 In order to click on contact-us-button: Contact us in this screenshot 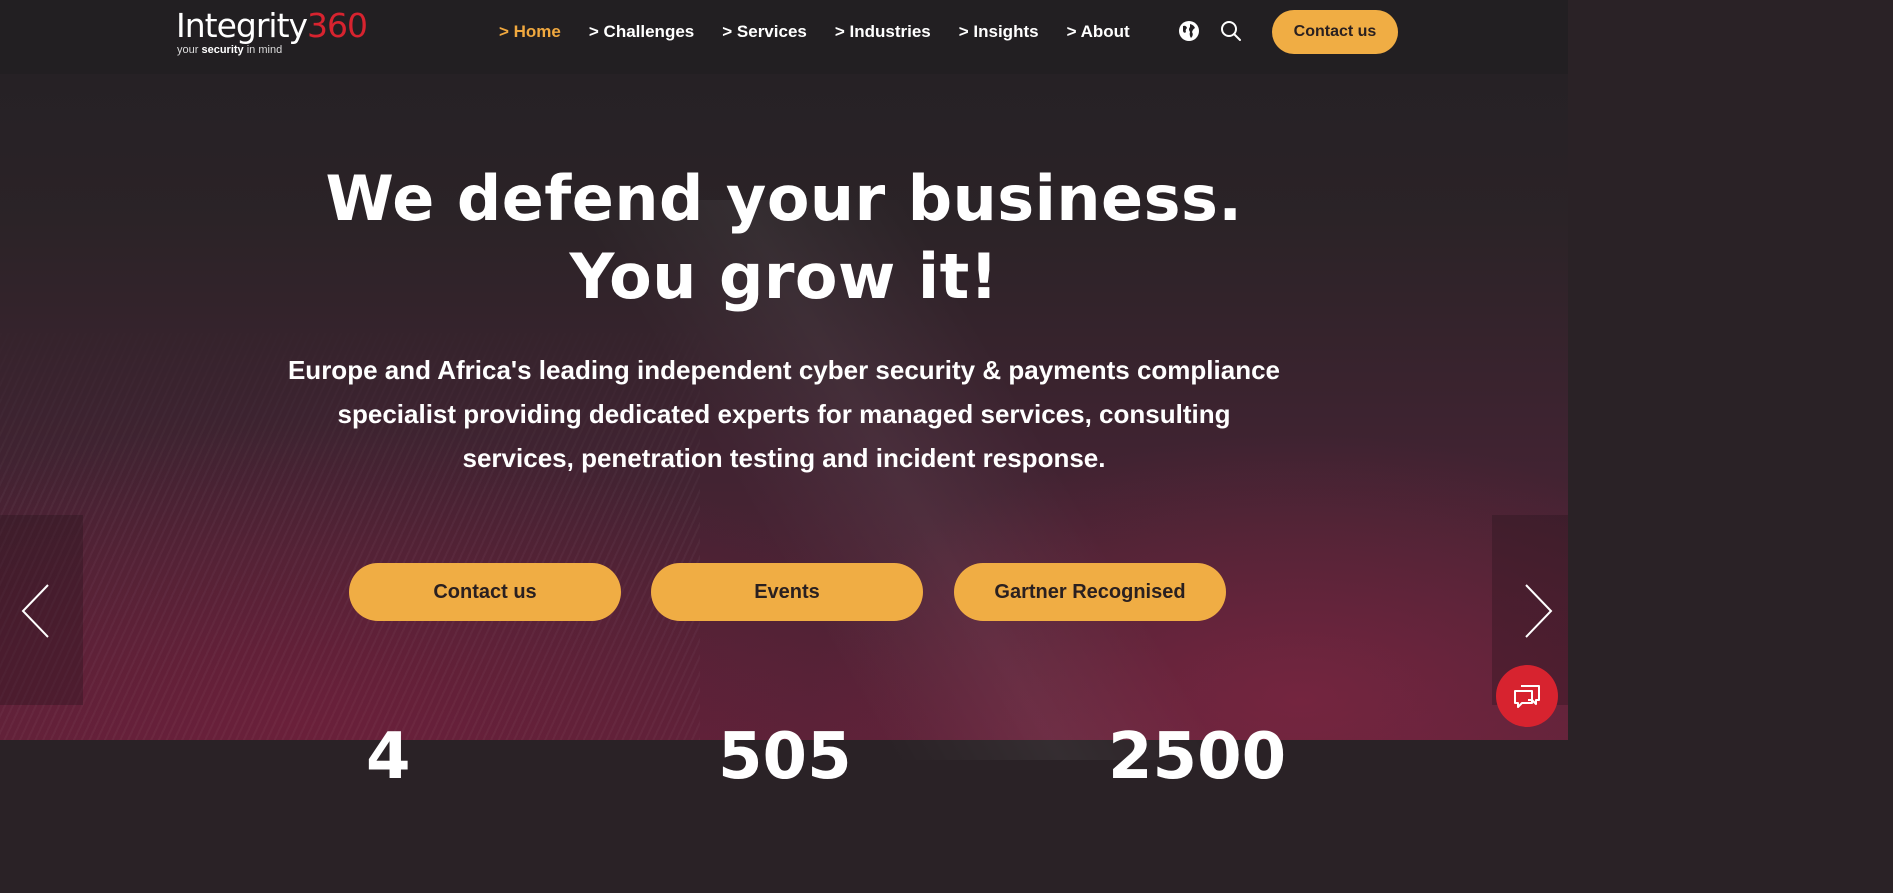, I will do `click(485, 592)`.